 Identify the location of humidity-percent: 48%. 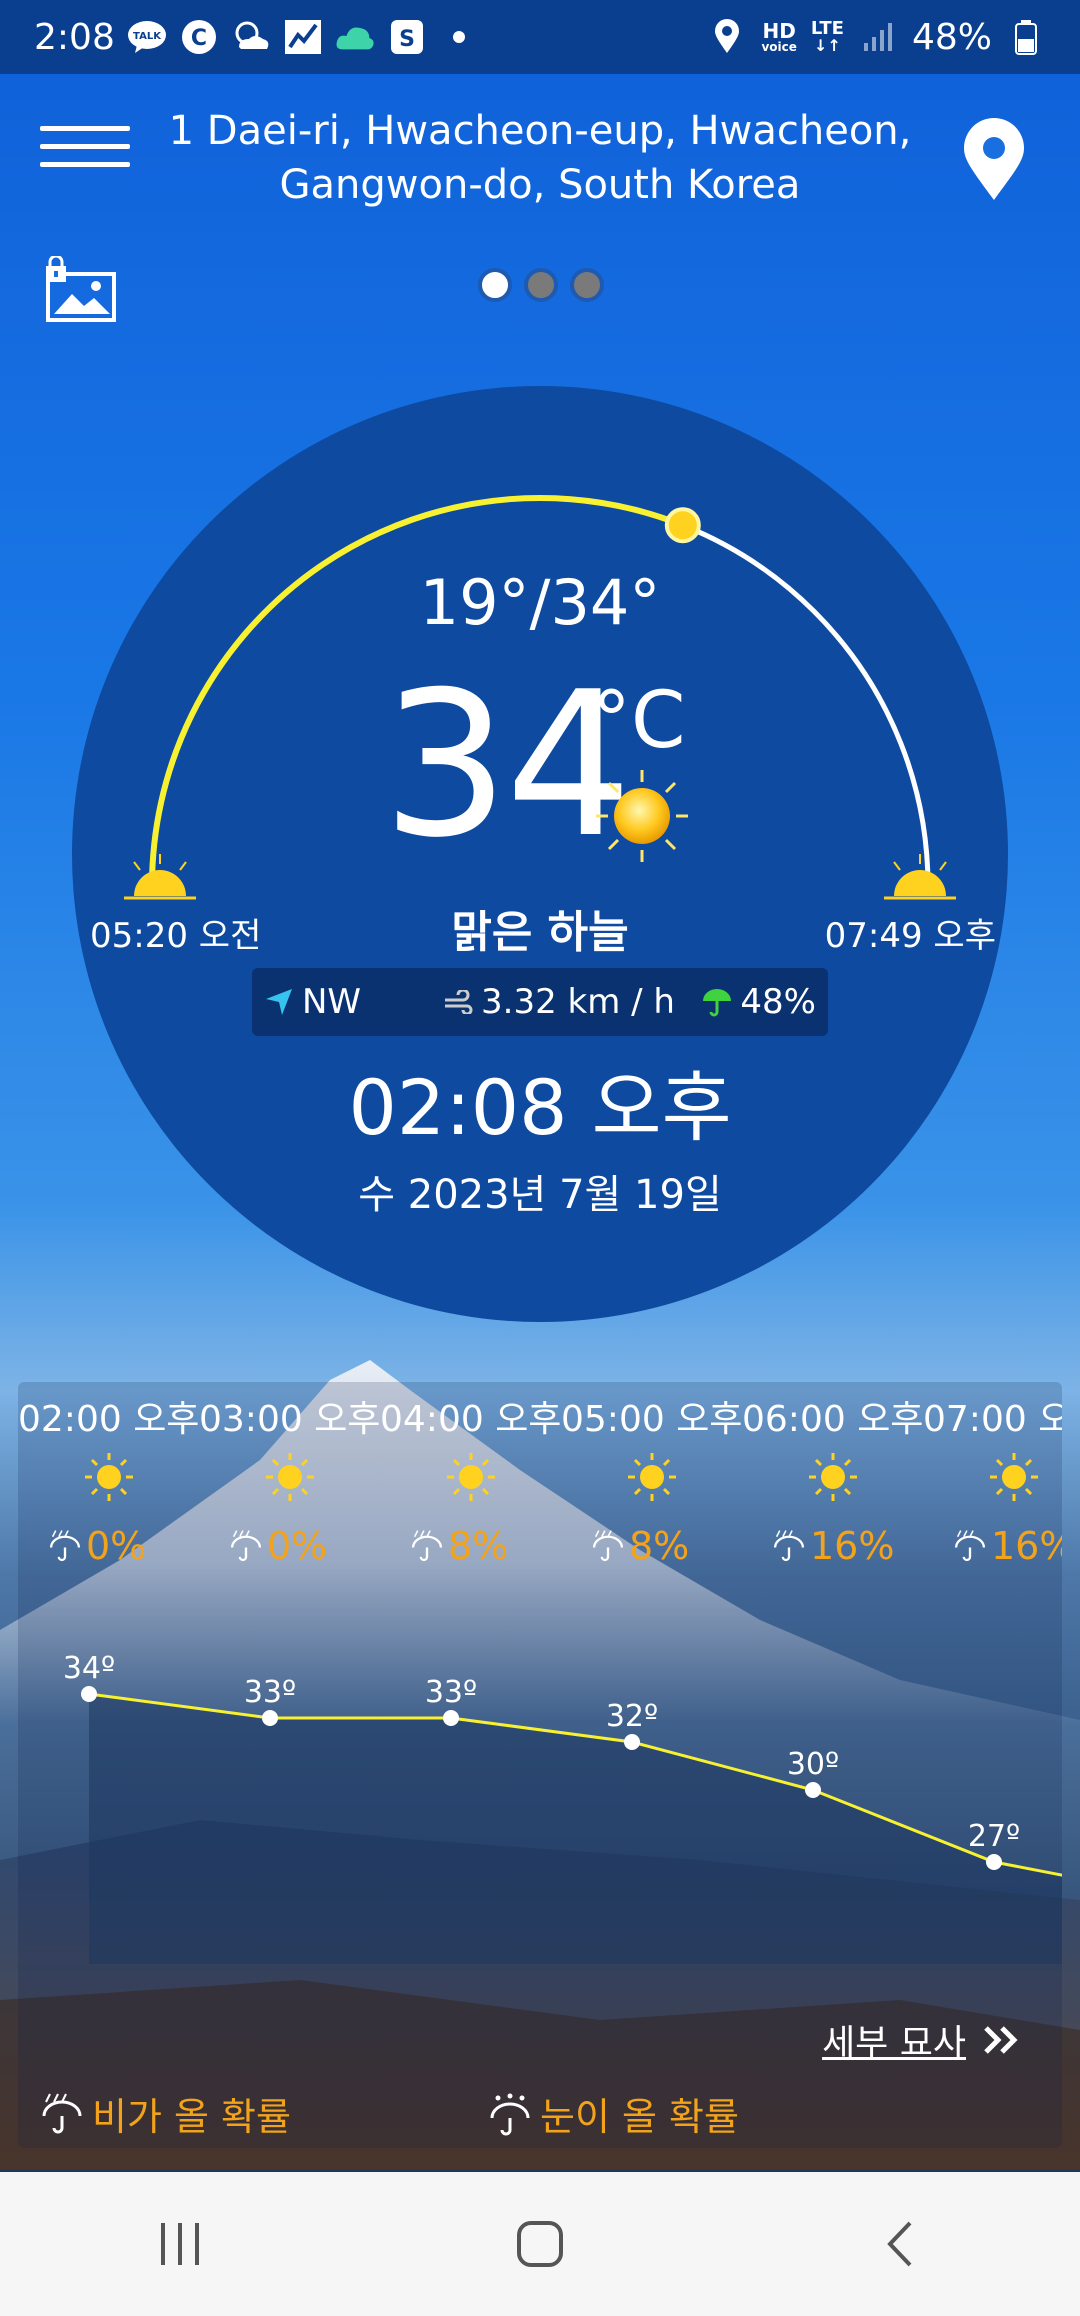
(778, 1002).